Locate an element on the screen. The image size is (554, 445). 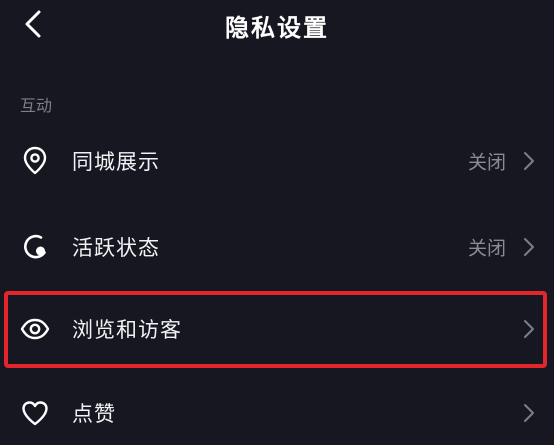
setting-label: 点赞 is located at coordinates (94, 414).